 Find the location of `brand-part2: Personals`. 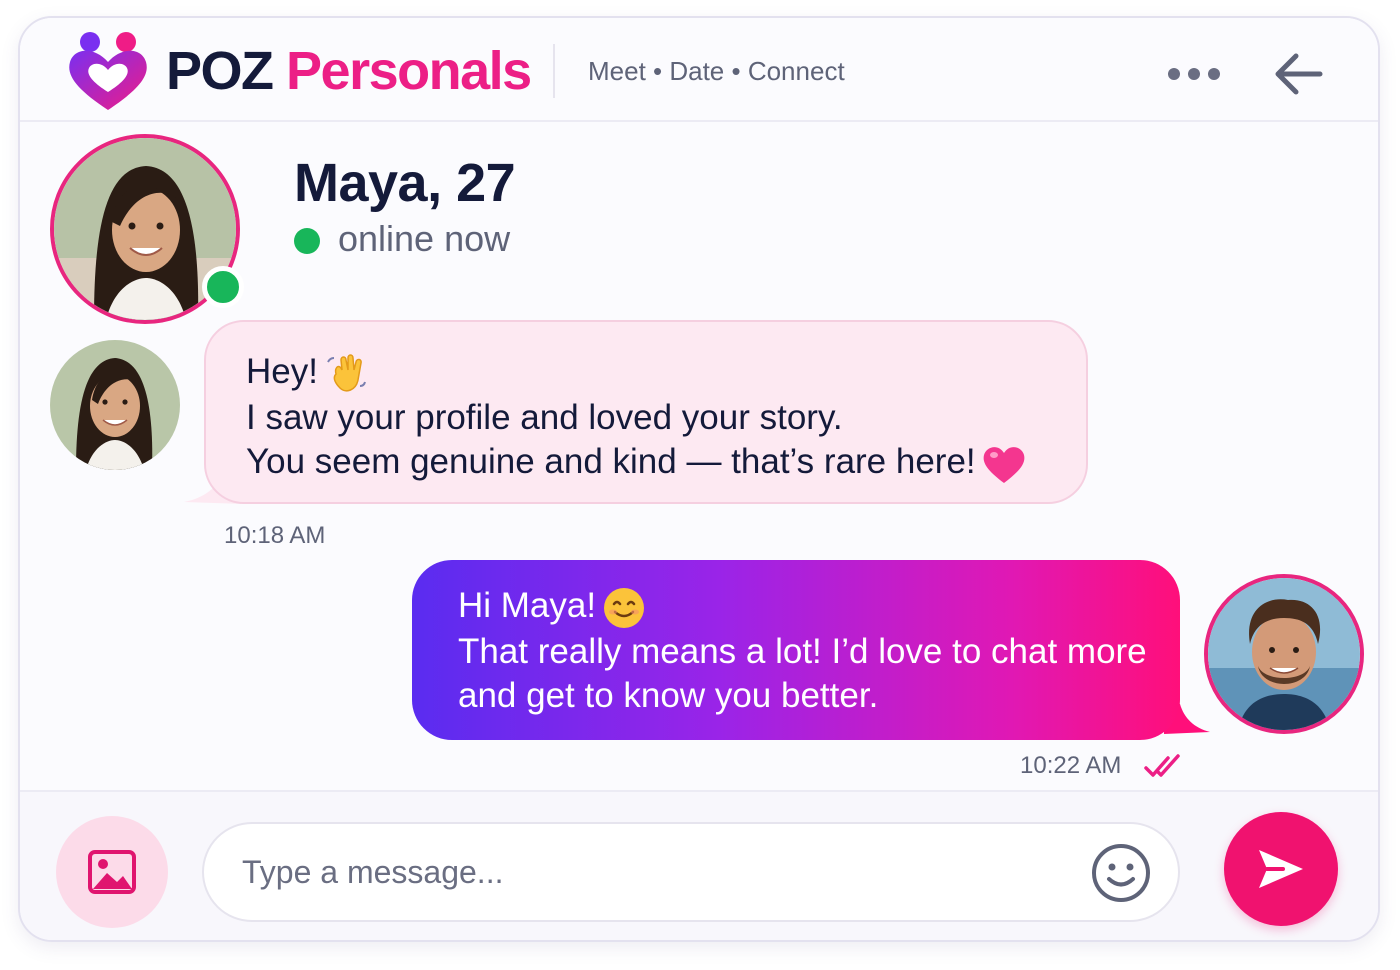

brand-part2: Personals is located at coordinates (409, 71).